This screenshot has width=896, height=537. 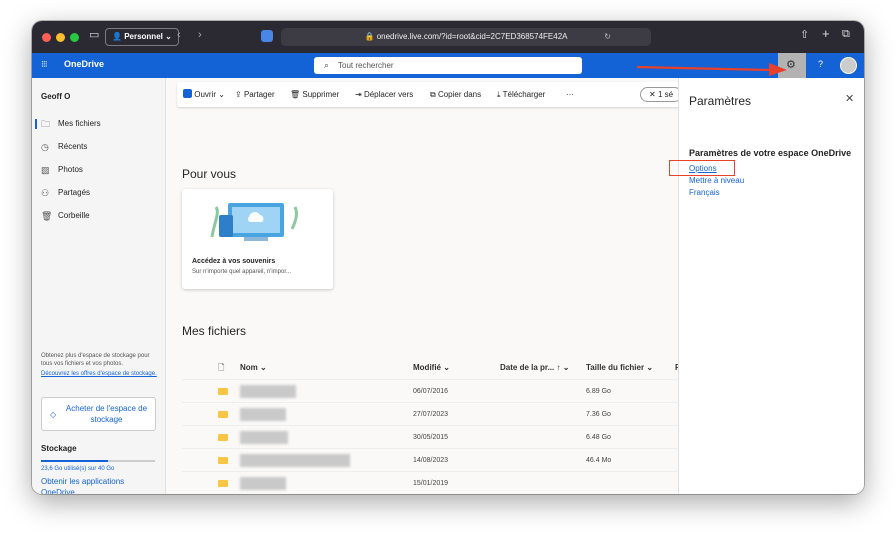 What do you see at coordinates (459, 94) in the screenshot?
I see `copy-label: Copier dans` at bounding box center [459, 94].